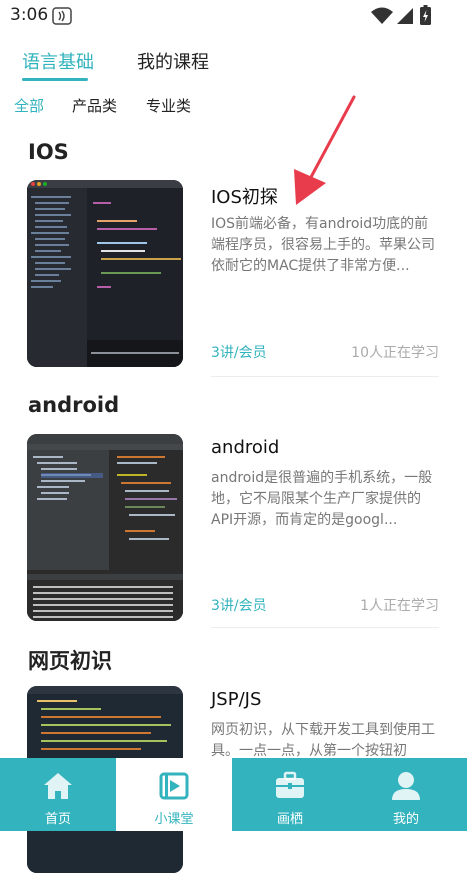 The height and width of the screenshot is (891, 467). What do you see at coordinates (405, 16) in the screenshot?
I see `signal-icon` at bounding box center [405, 16].